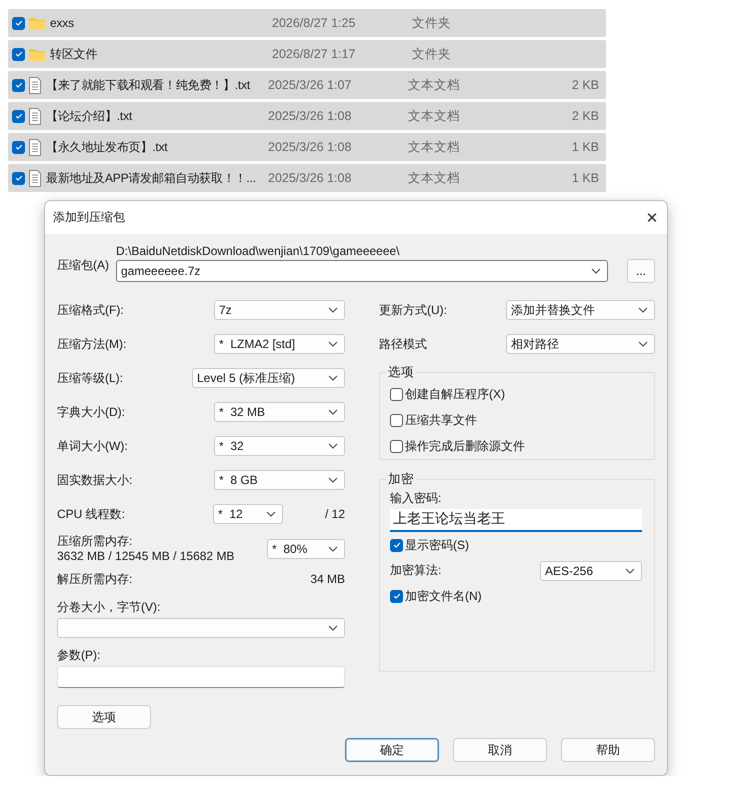 The height and width of the screenshot is (800, 747). I want to click on dropdown: 7z, so click(279, 310).